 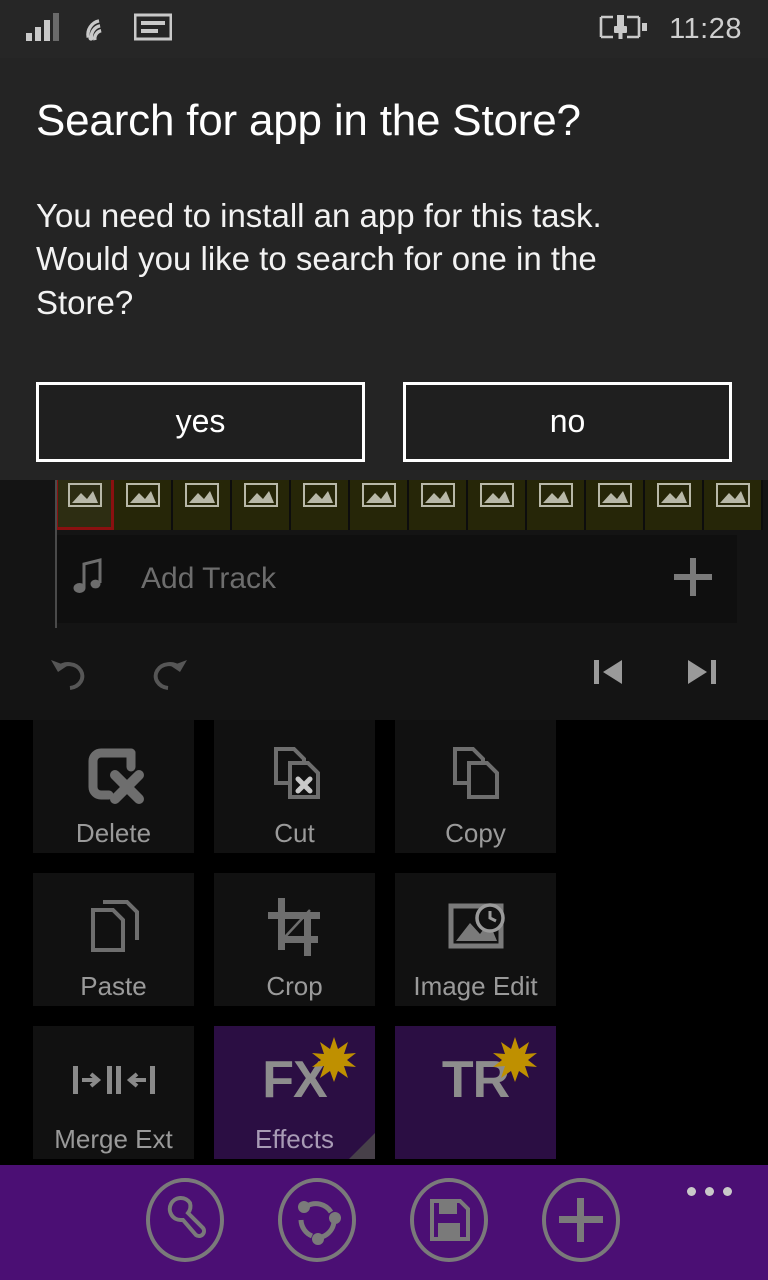 I want to click on seek-group, so click(x=655, y=674).